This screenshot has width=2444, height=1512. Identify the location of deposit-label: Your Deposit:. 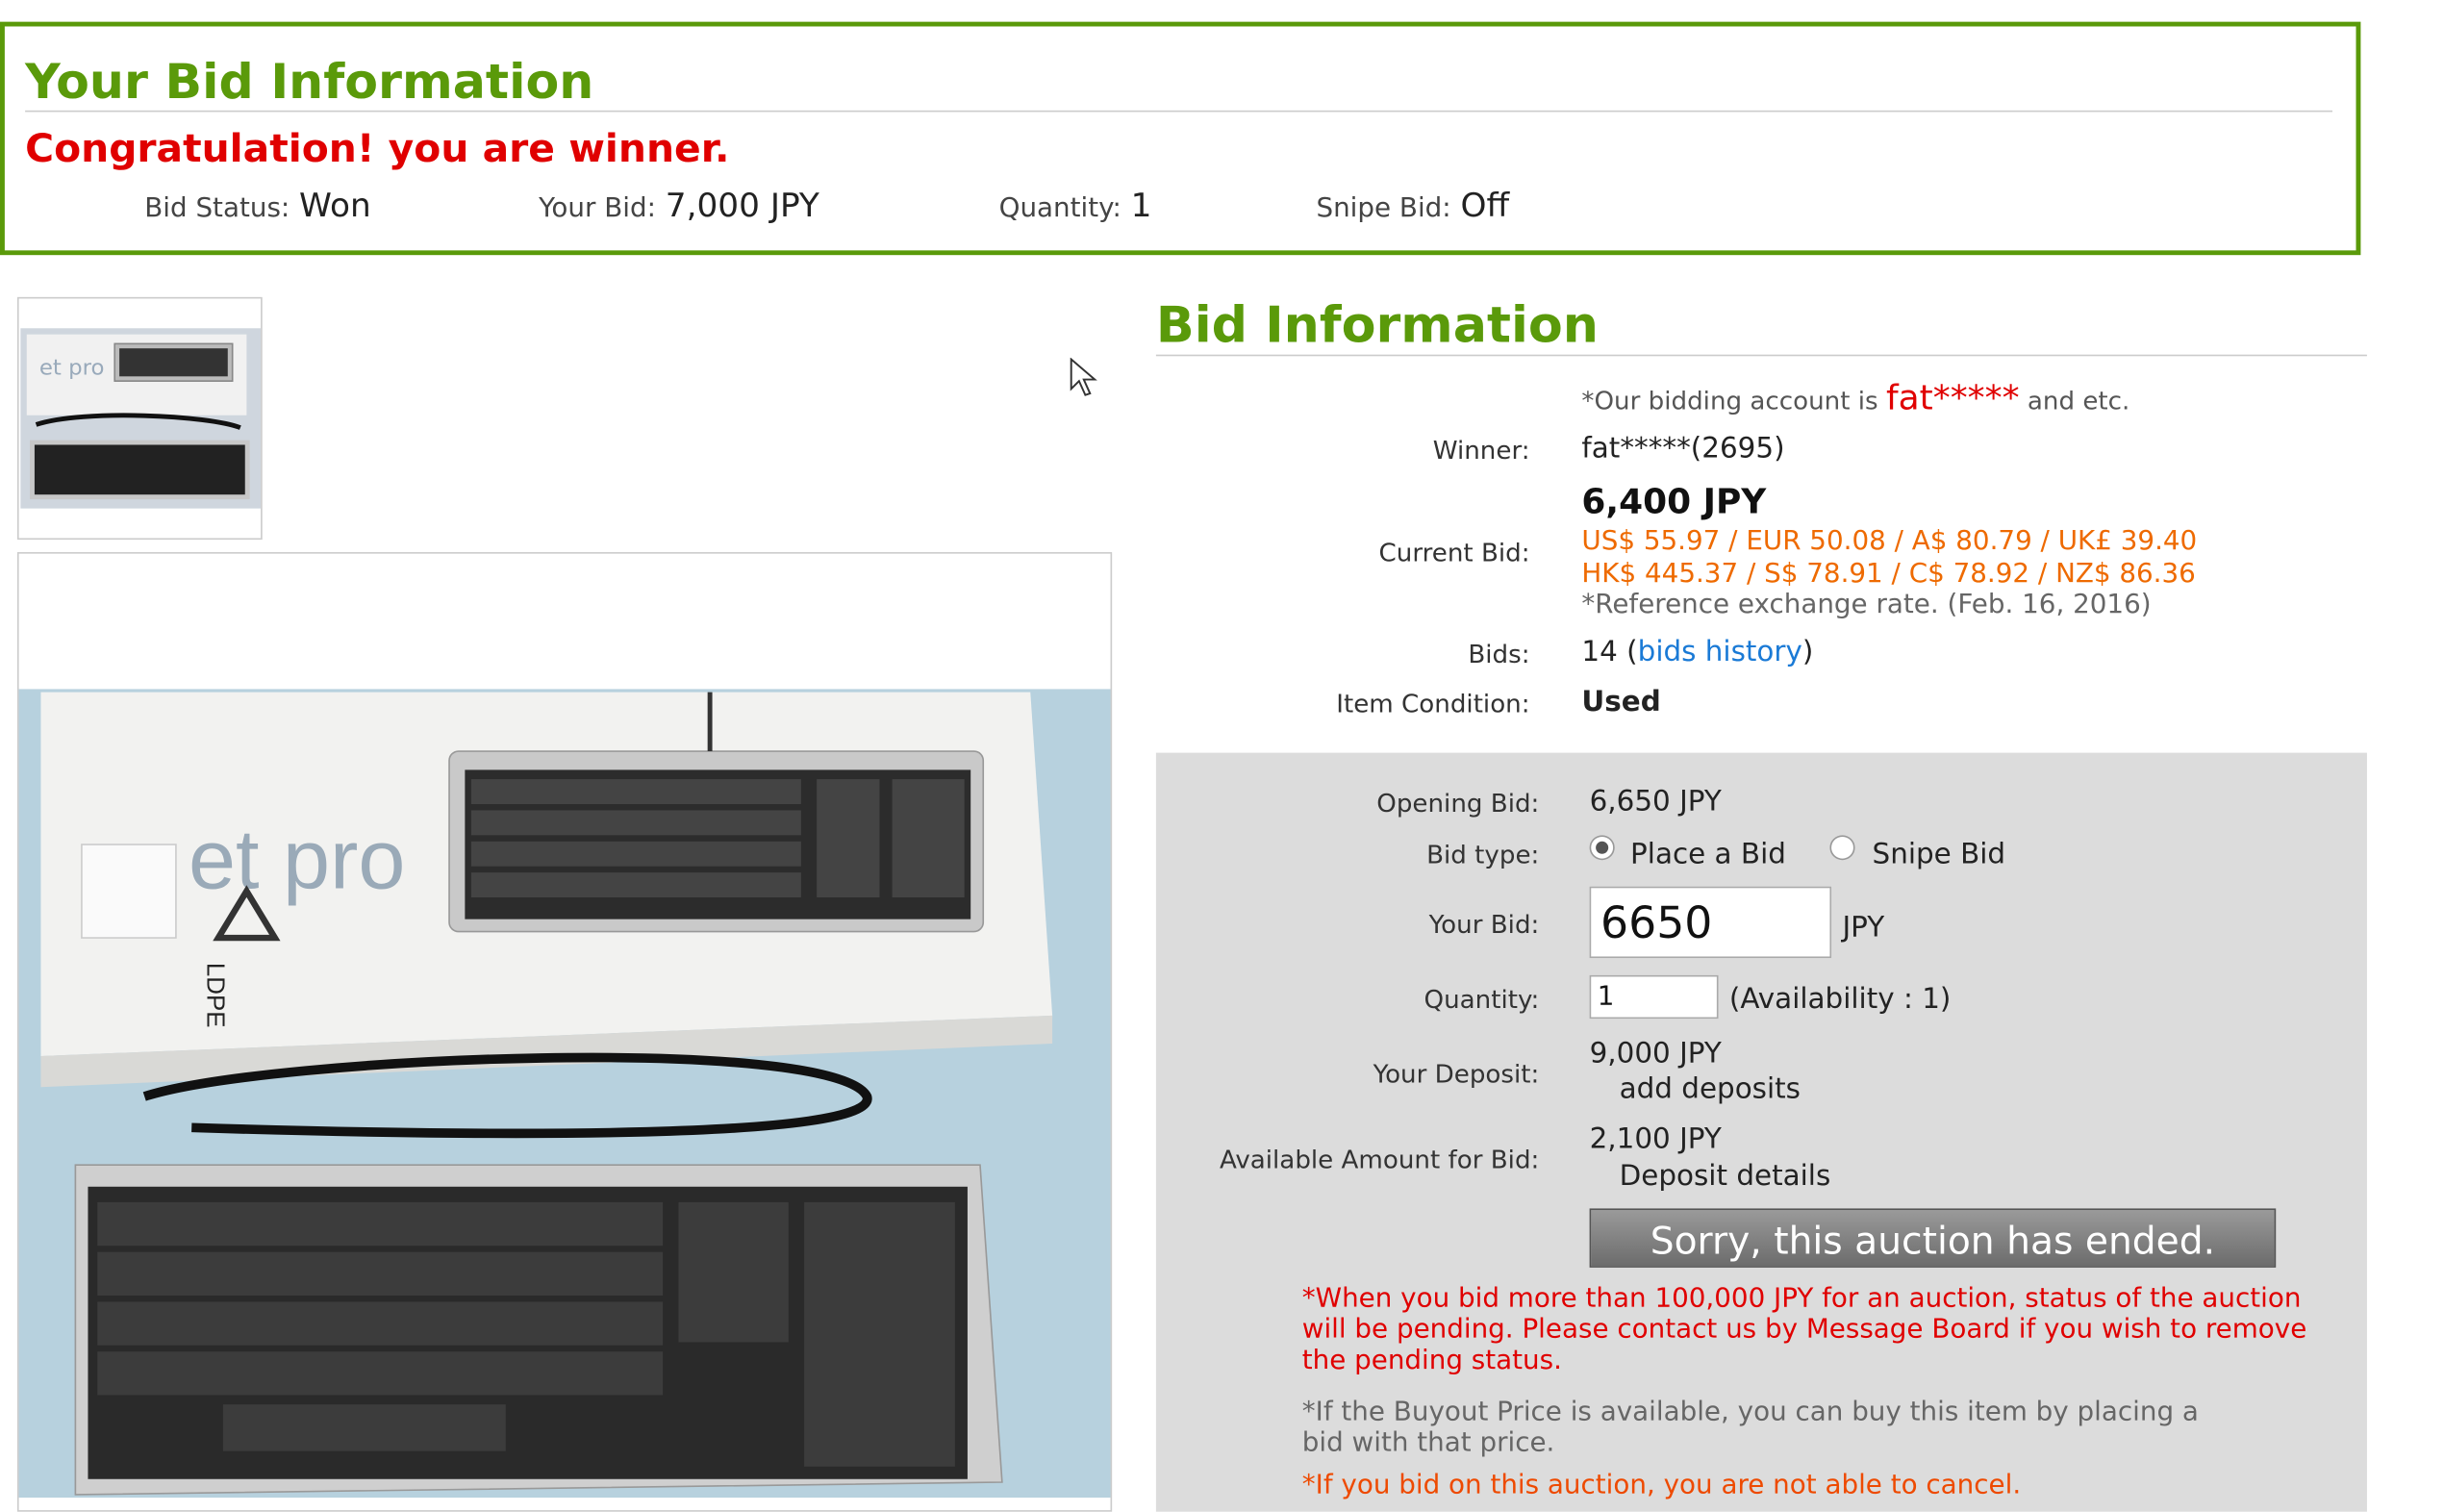
(1456, 1074).